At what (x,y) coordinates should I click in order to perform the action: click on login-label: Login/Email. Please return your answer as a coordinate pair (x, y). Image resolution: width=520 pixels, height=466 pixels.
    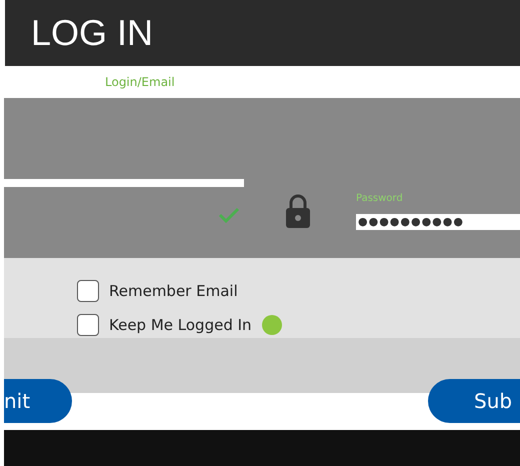
    Looking at the image, I should click on (140, 82).